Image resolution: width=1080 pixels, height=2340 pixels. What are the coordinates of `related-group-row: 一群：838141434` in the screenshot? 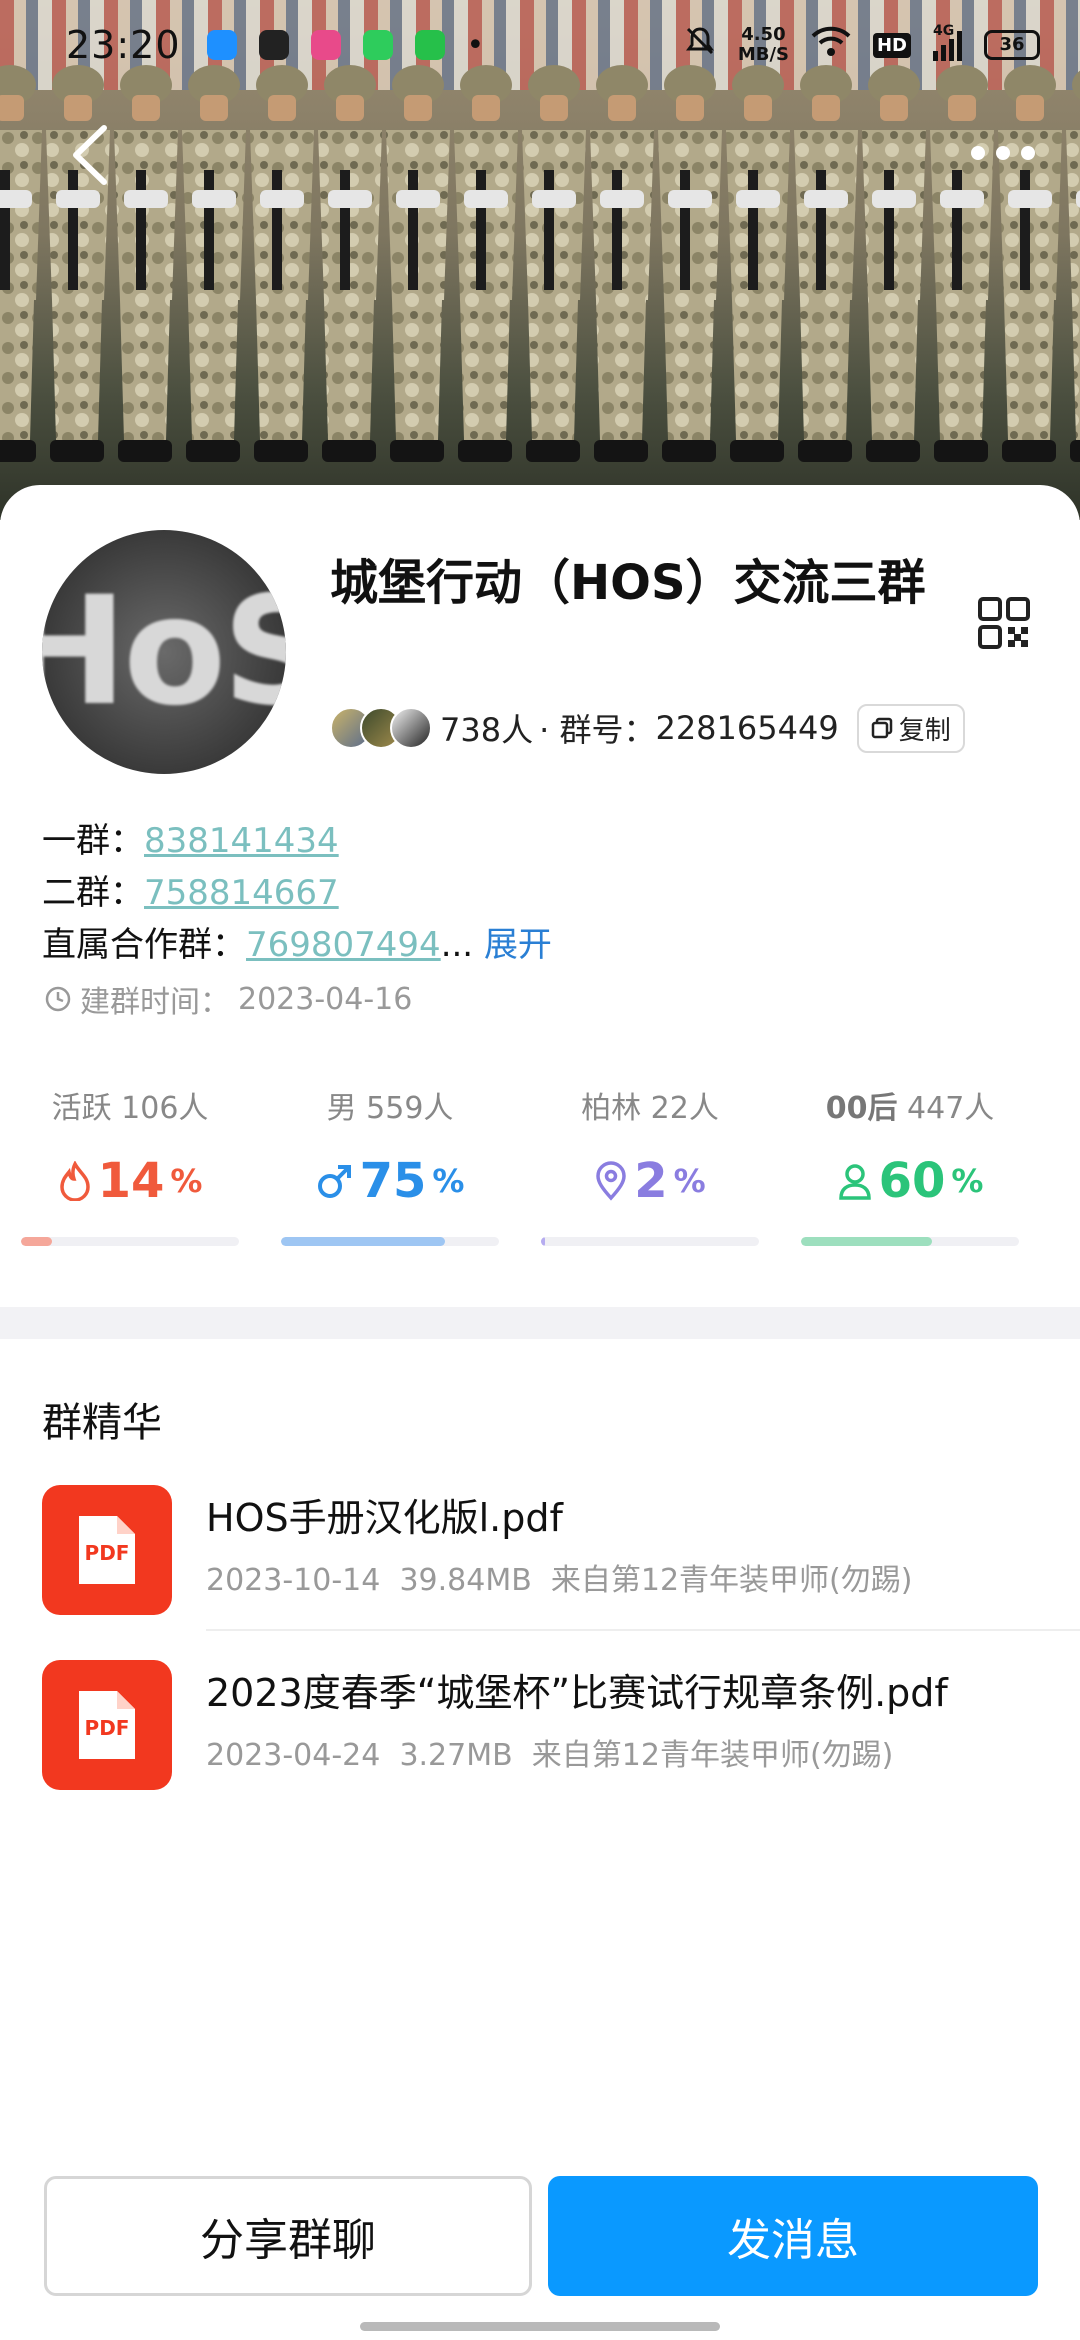 It's located at (297, 841).